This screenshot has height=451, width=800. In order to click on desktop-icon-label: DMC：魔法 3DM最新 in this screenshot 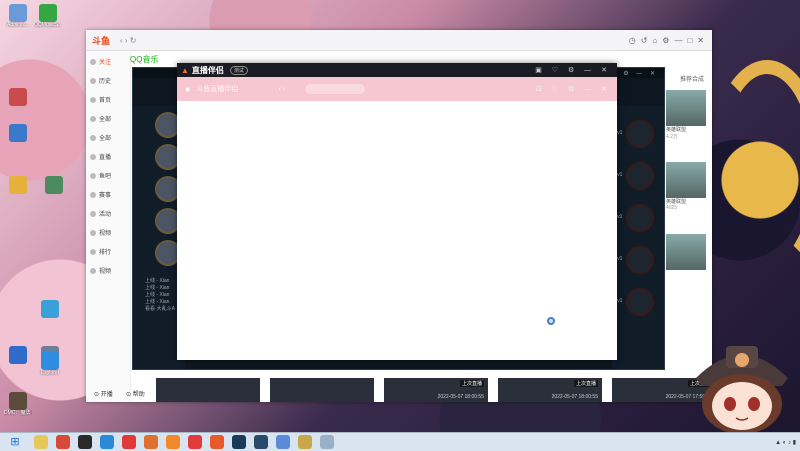, I will do `click(18, 413)`.